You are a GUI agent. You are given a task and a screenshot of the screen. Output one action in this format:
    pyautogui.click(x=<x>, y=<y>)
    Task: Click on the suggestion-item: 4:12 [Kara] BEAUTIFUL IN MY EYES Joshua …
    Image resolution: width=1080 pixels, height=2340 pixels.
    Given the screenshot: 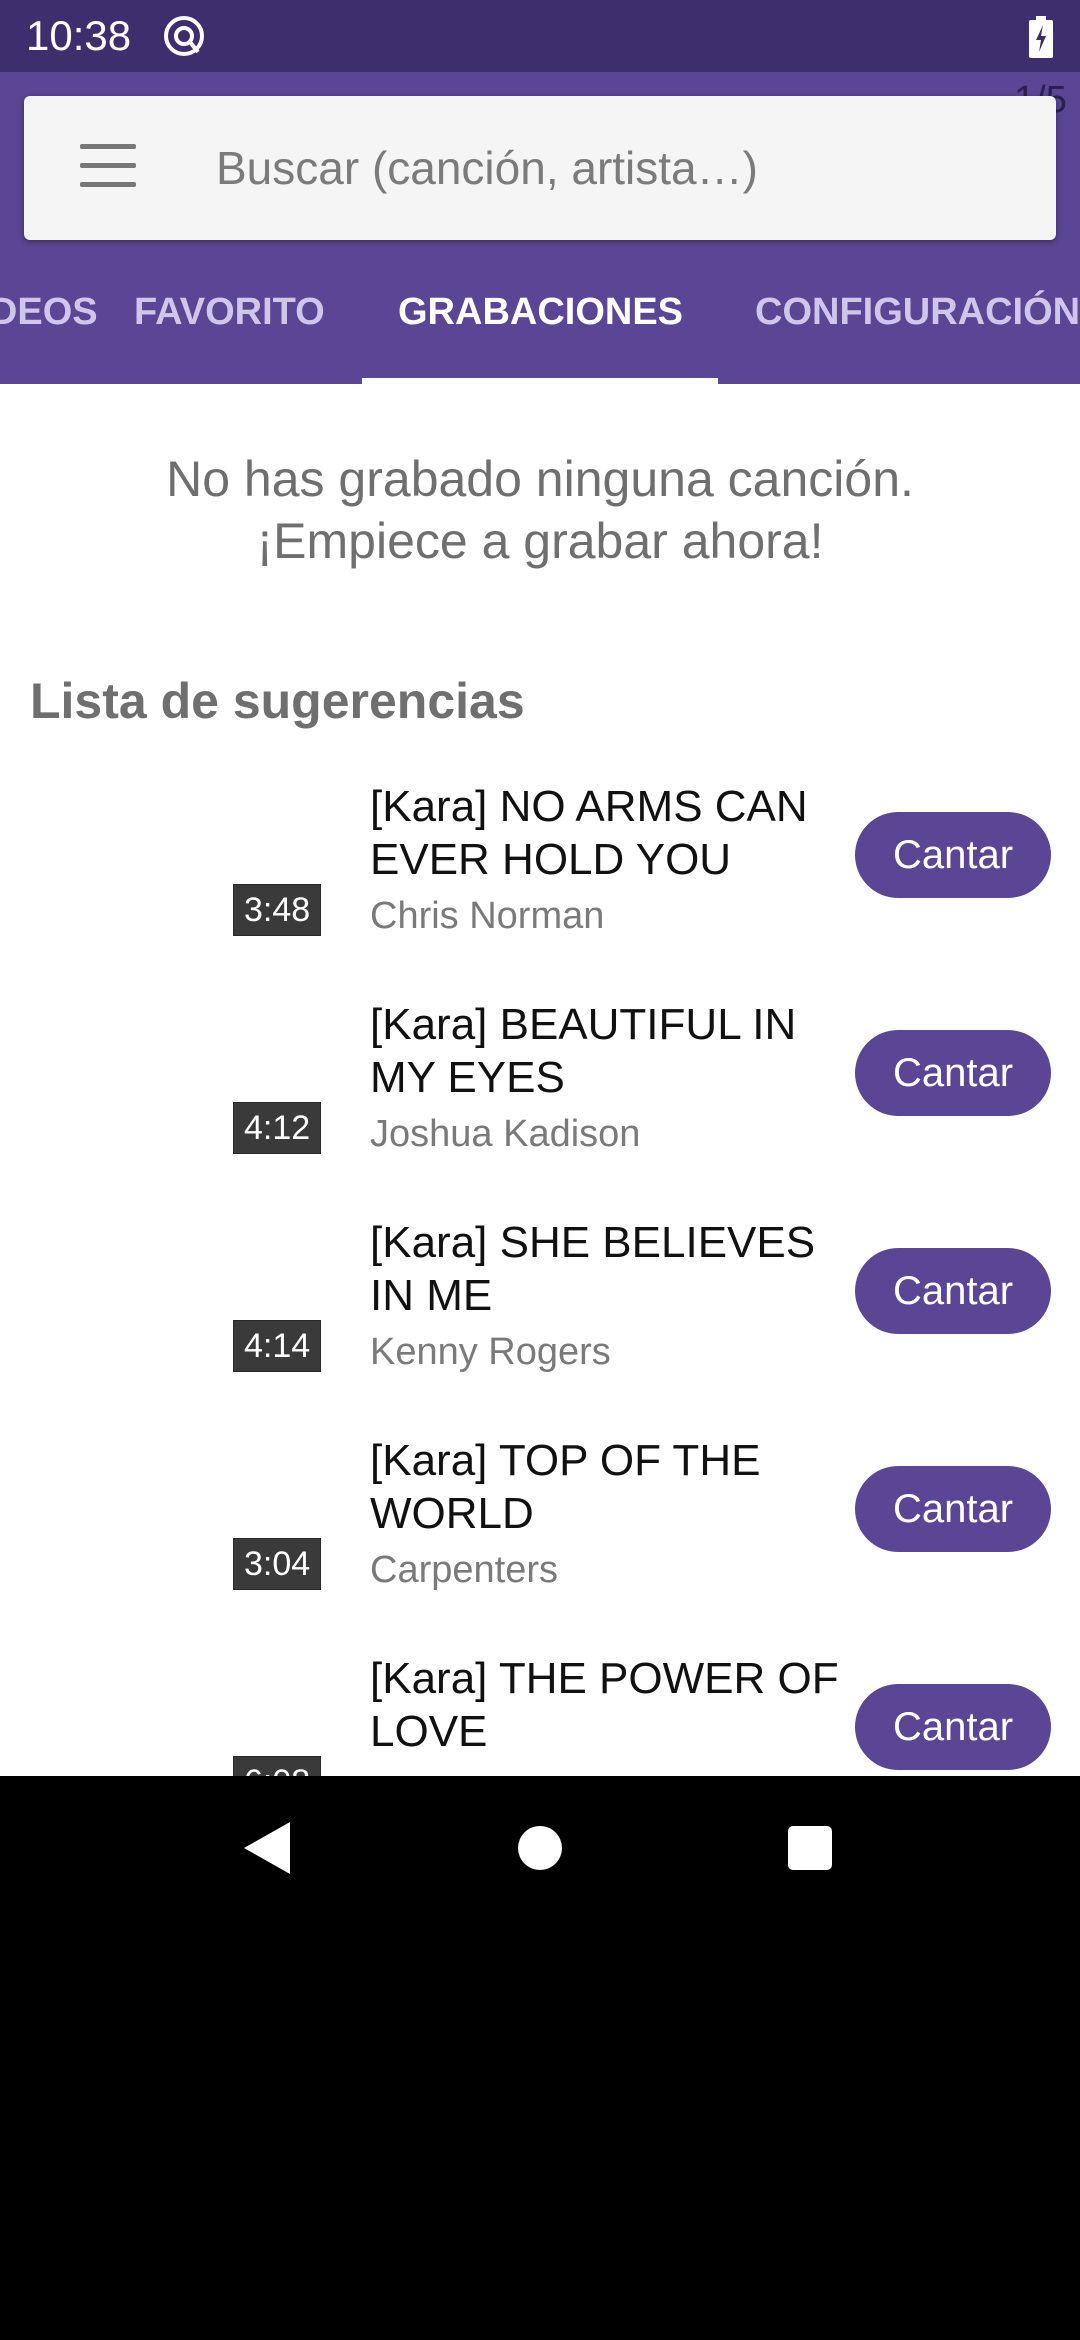 What is the action you would take?
    pyautogui.click(x=540, y=1107)
    